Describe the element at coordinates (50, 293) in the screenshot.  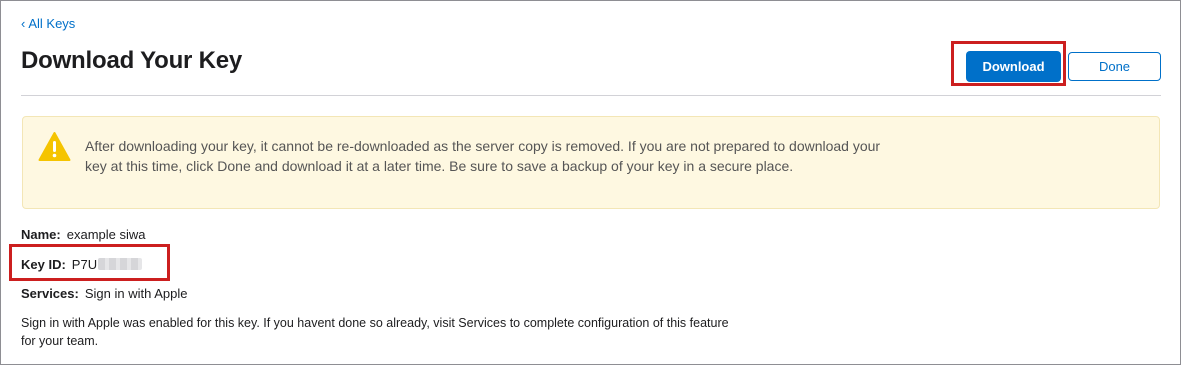
I see `services-label: Services:` at that location.